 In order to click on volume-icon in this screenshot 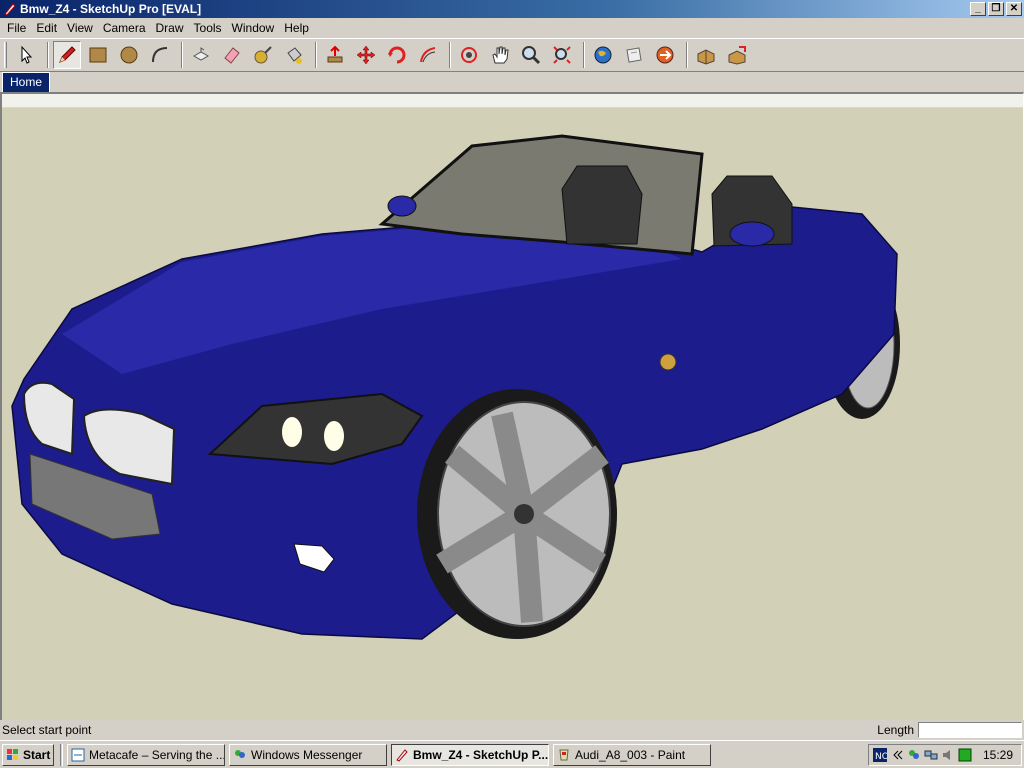, I will do `click(948, 755)`.